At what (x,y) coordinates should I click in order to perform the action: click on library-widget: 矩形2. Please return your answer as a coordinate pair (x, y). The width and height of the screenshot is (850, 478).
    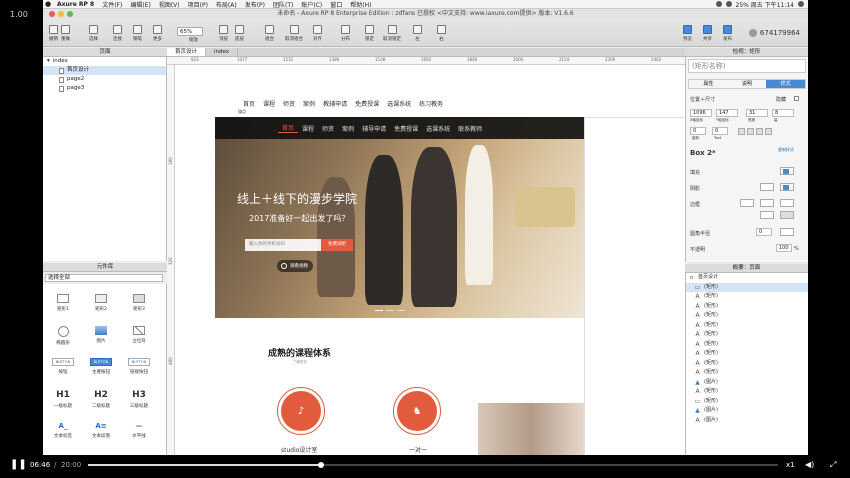
    Looking at the image, I should click on (101, 303).